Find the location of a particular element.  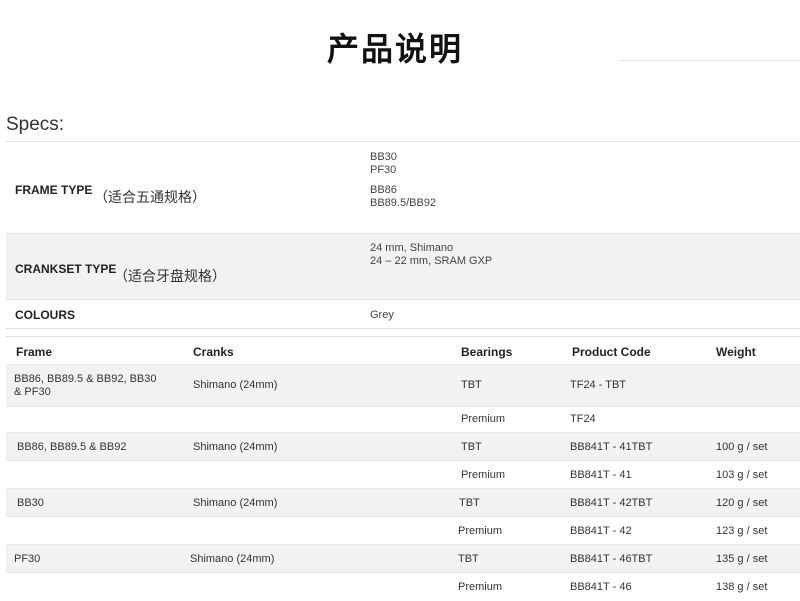

weight-cell: 135 g / set is located at coordinates (742, 559).